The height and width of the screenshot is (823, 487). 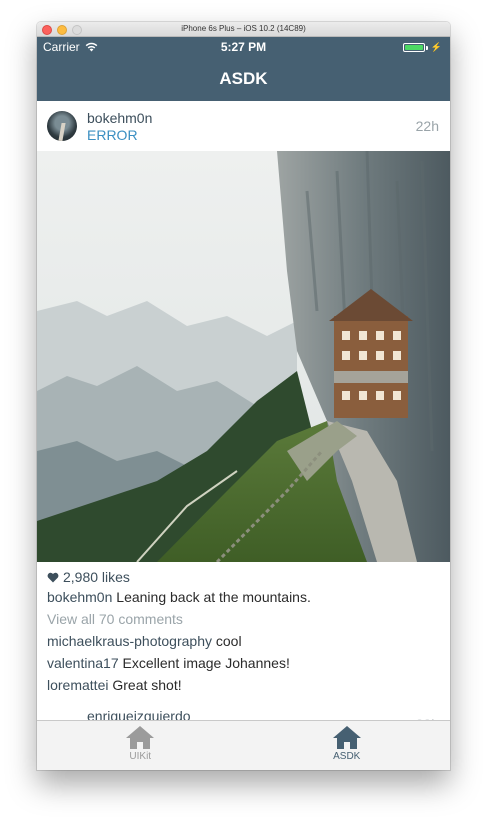 What do you see at coordinates (77, 30) in the screenshot?
I see `zoom-window-button` at bounding box center [77, 30].